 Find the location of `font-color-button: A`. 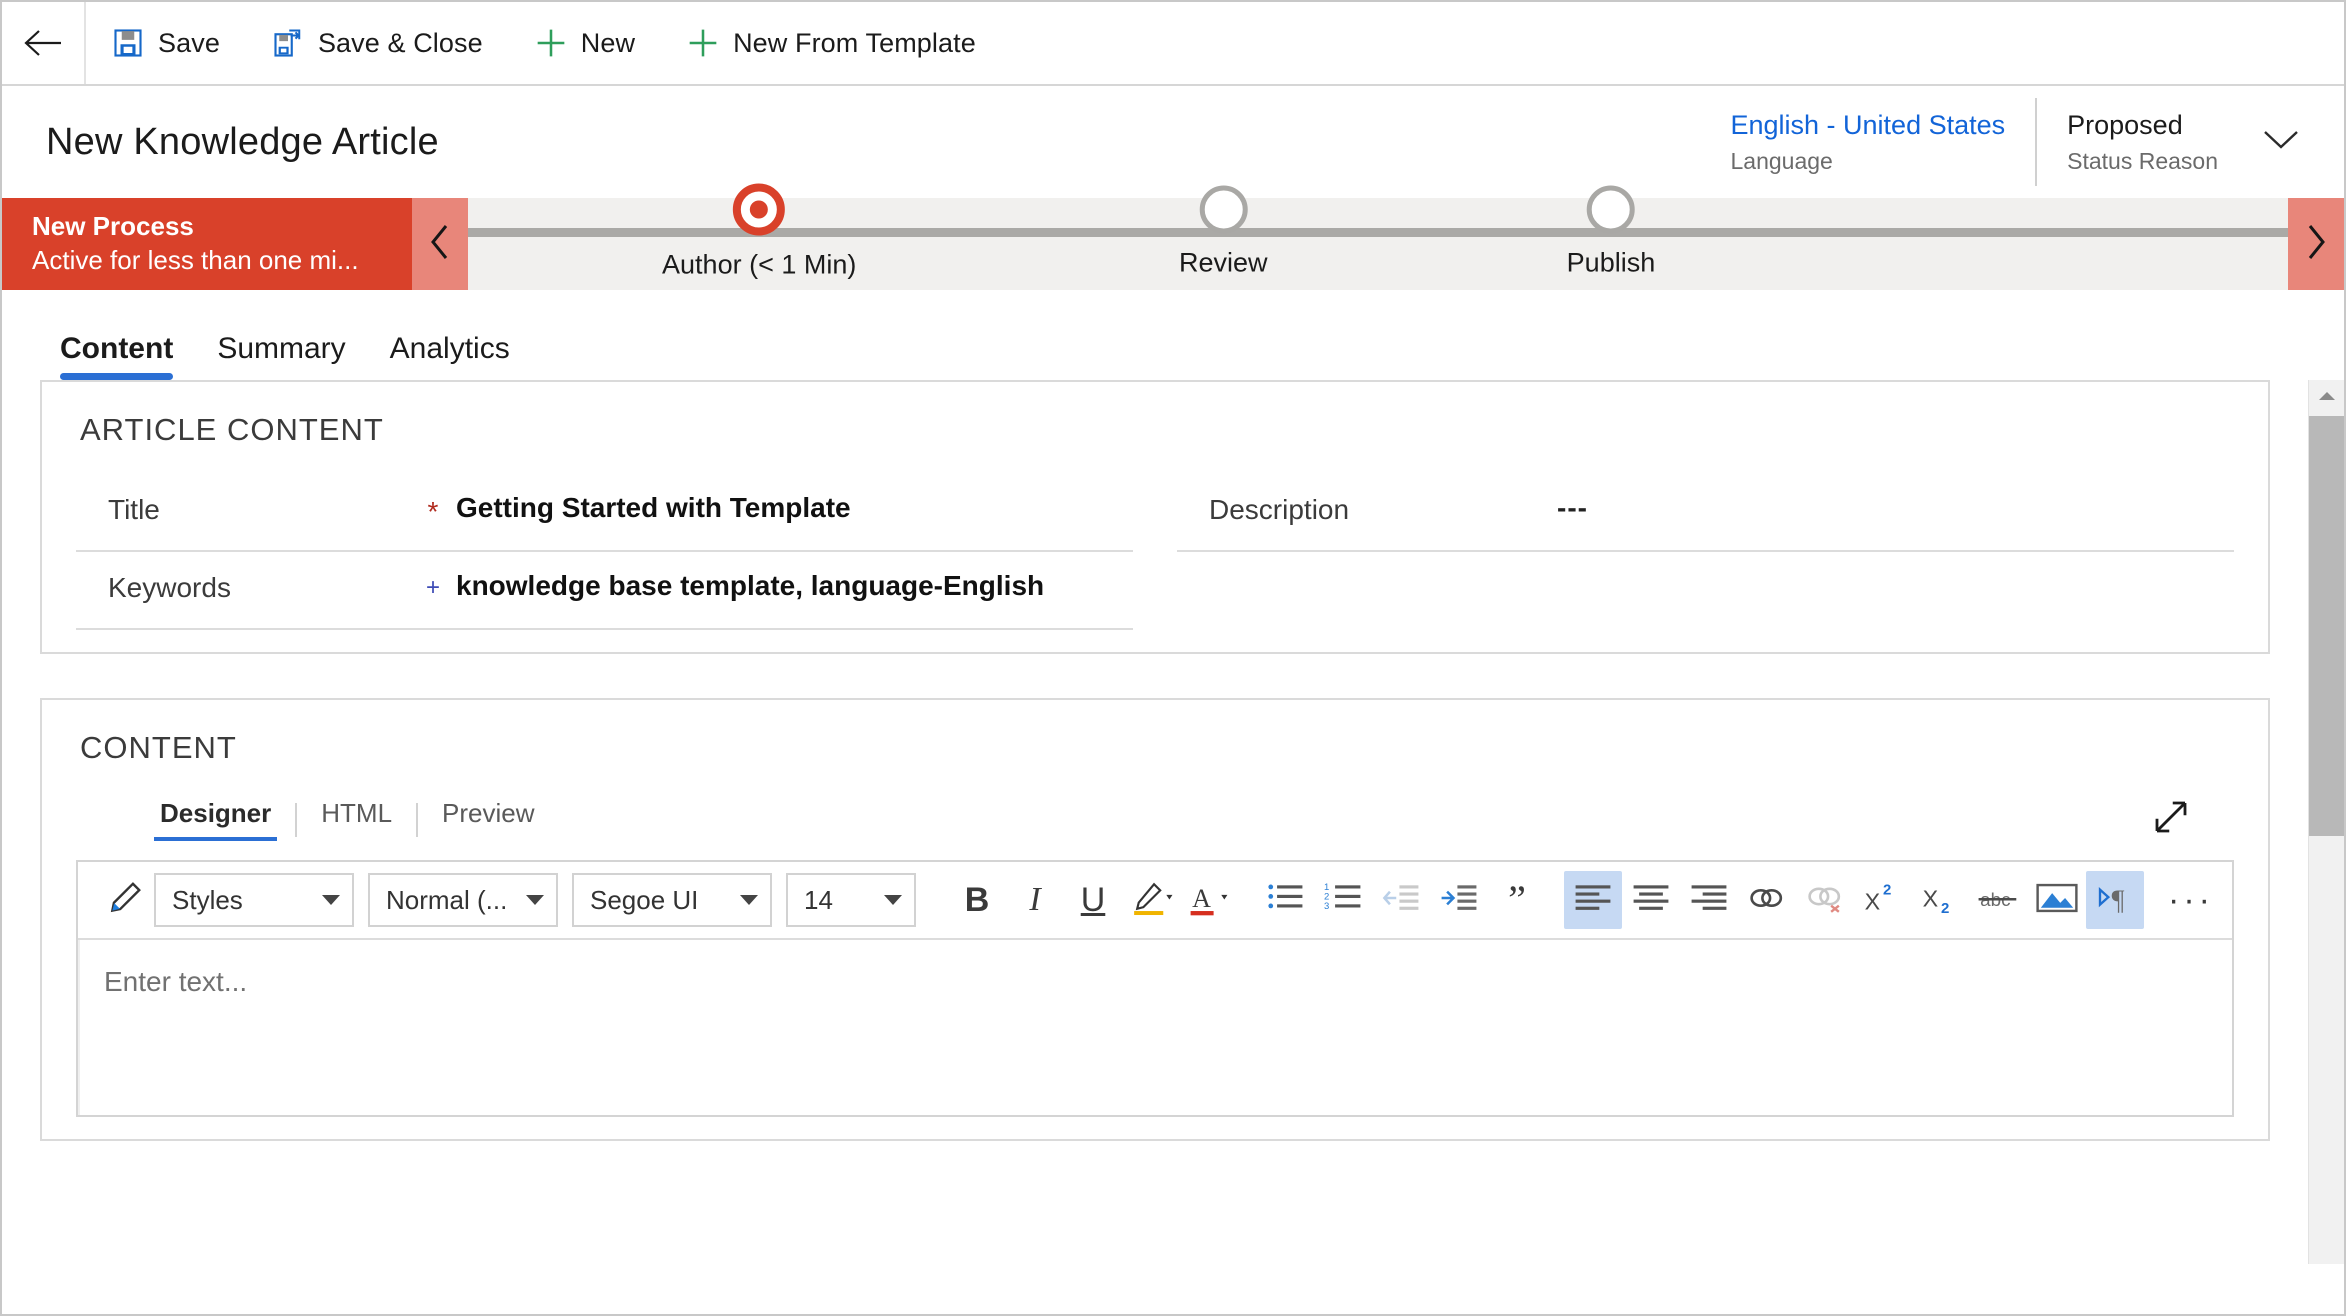

font-color-button: A is located at coordinates (1209, 900).